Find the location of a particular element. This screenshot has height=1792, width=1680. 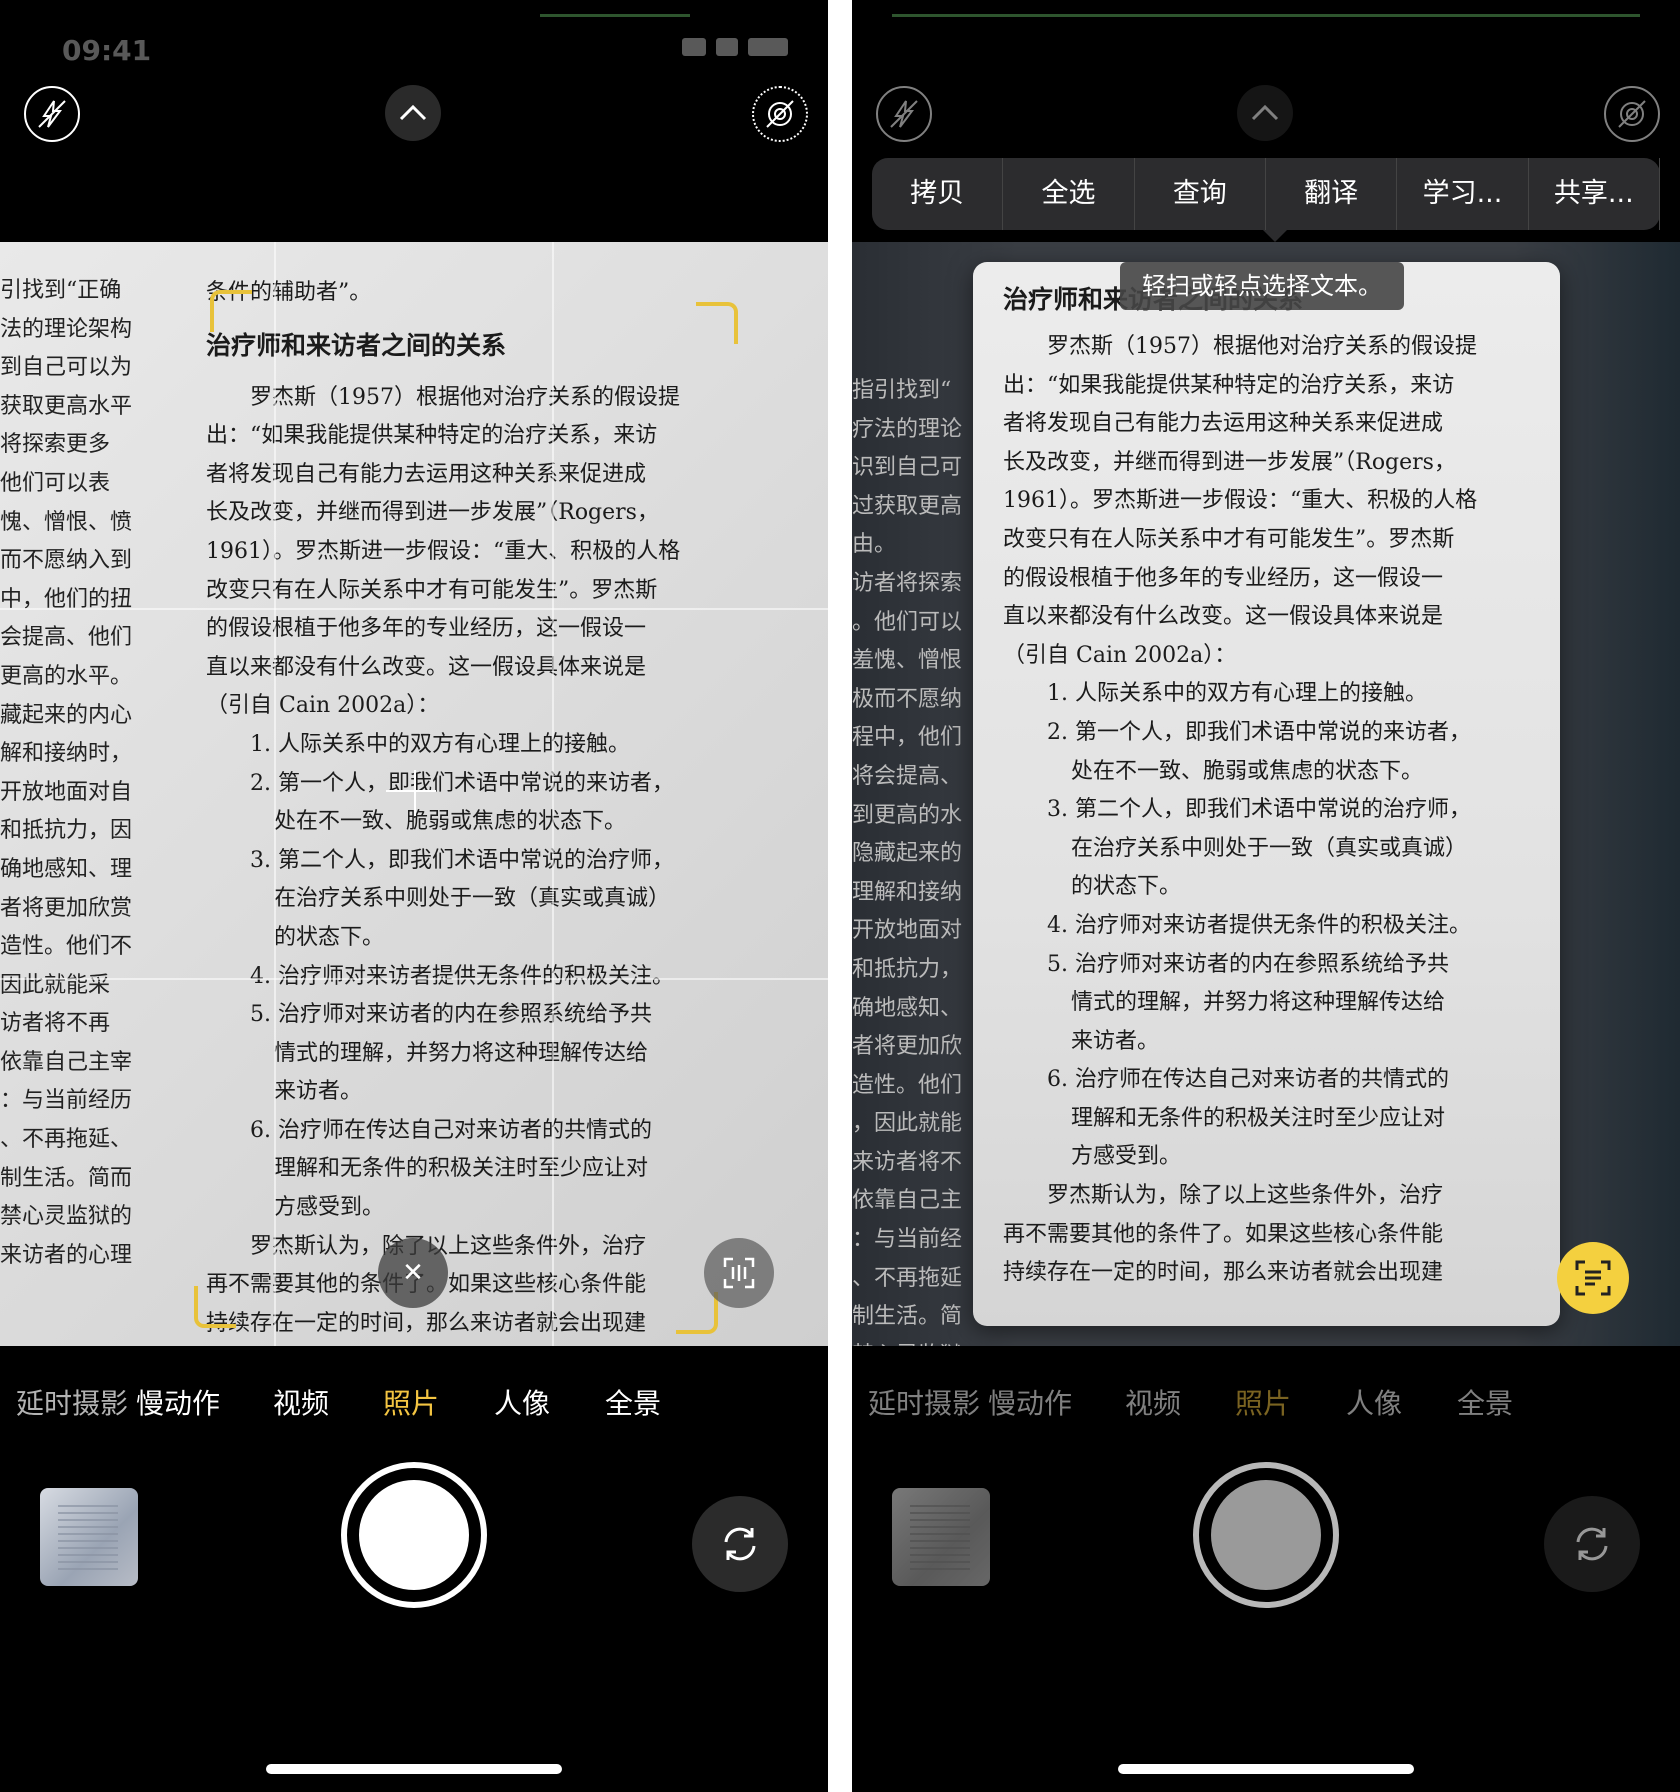

text-line: 再不需要其他的条件了。如果这些核心条件能 is located at coordinates (1240, 1235).